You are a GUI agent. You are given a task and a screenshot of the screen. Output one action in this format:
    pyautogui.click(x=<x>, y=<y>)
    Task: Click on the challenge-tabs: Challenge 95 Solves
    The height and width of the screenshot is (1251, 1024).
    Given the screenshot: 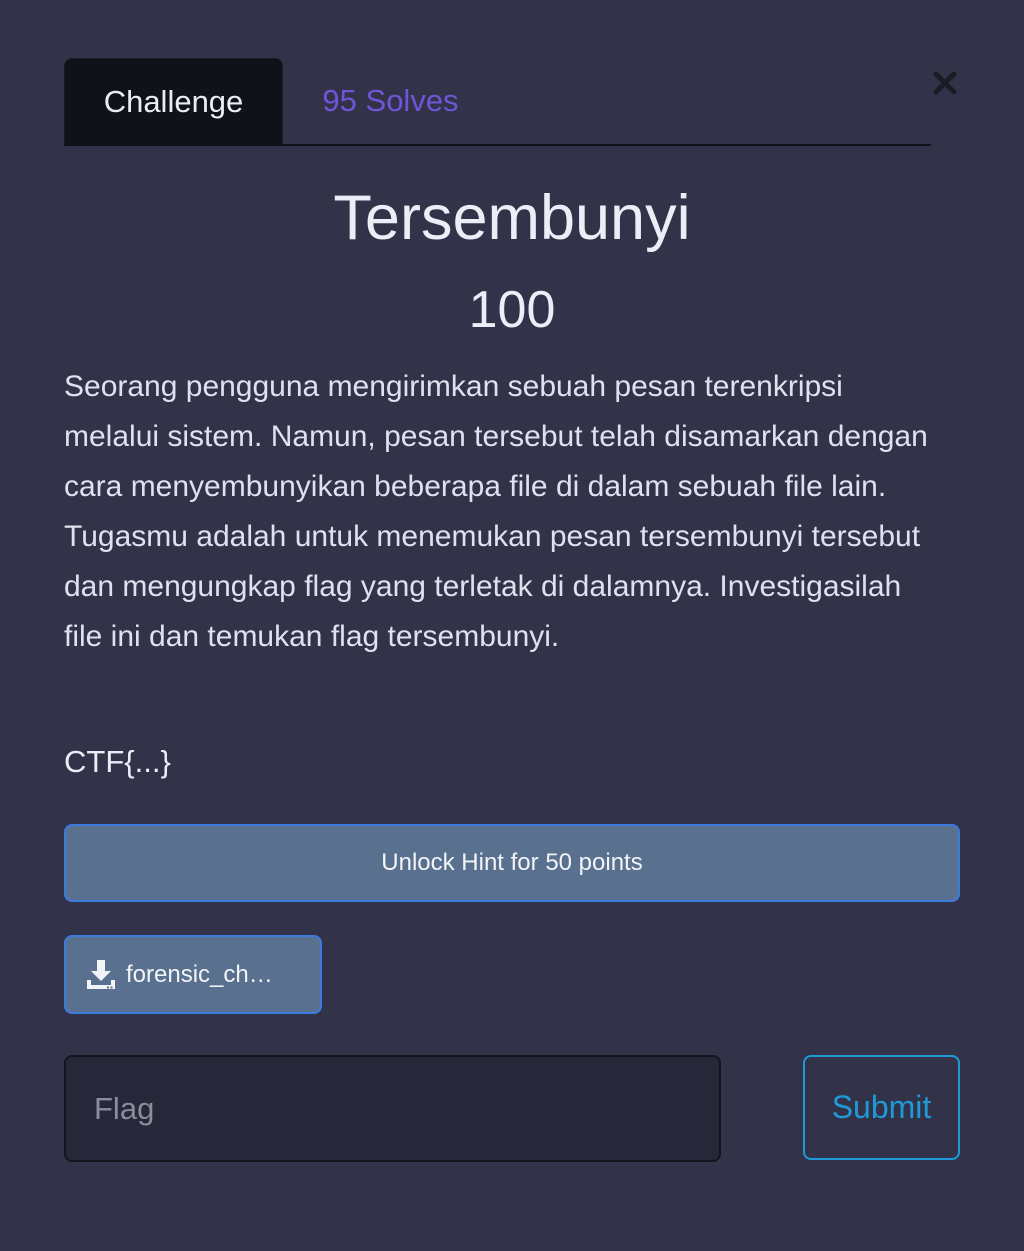 What is the action you would take?
    pyautogui.click(x=497, y=102)
    